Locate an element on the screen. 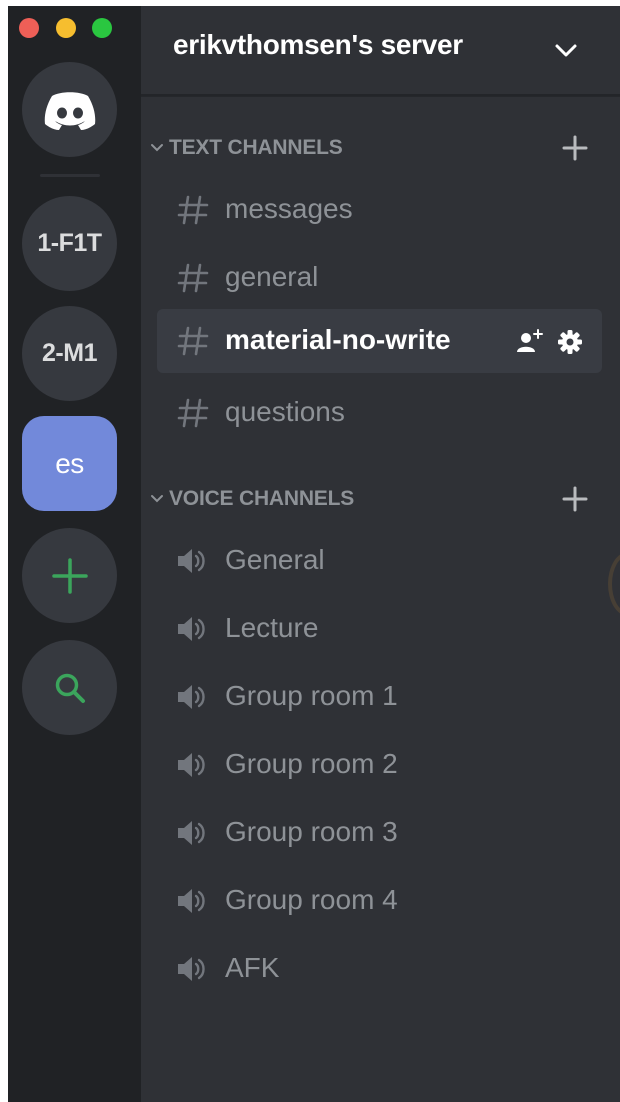 The image size is (620, 1102). channel-label: Group room 4 is located at coordinates (311, 899).